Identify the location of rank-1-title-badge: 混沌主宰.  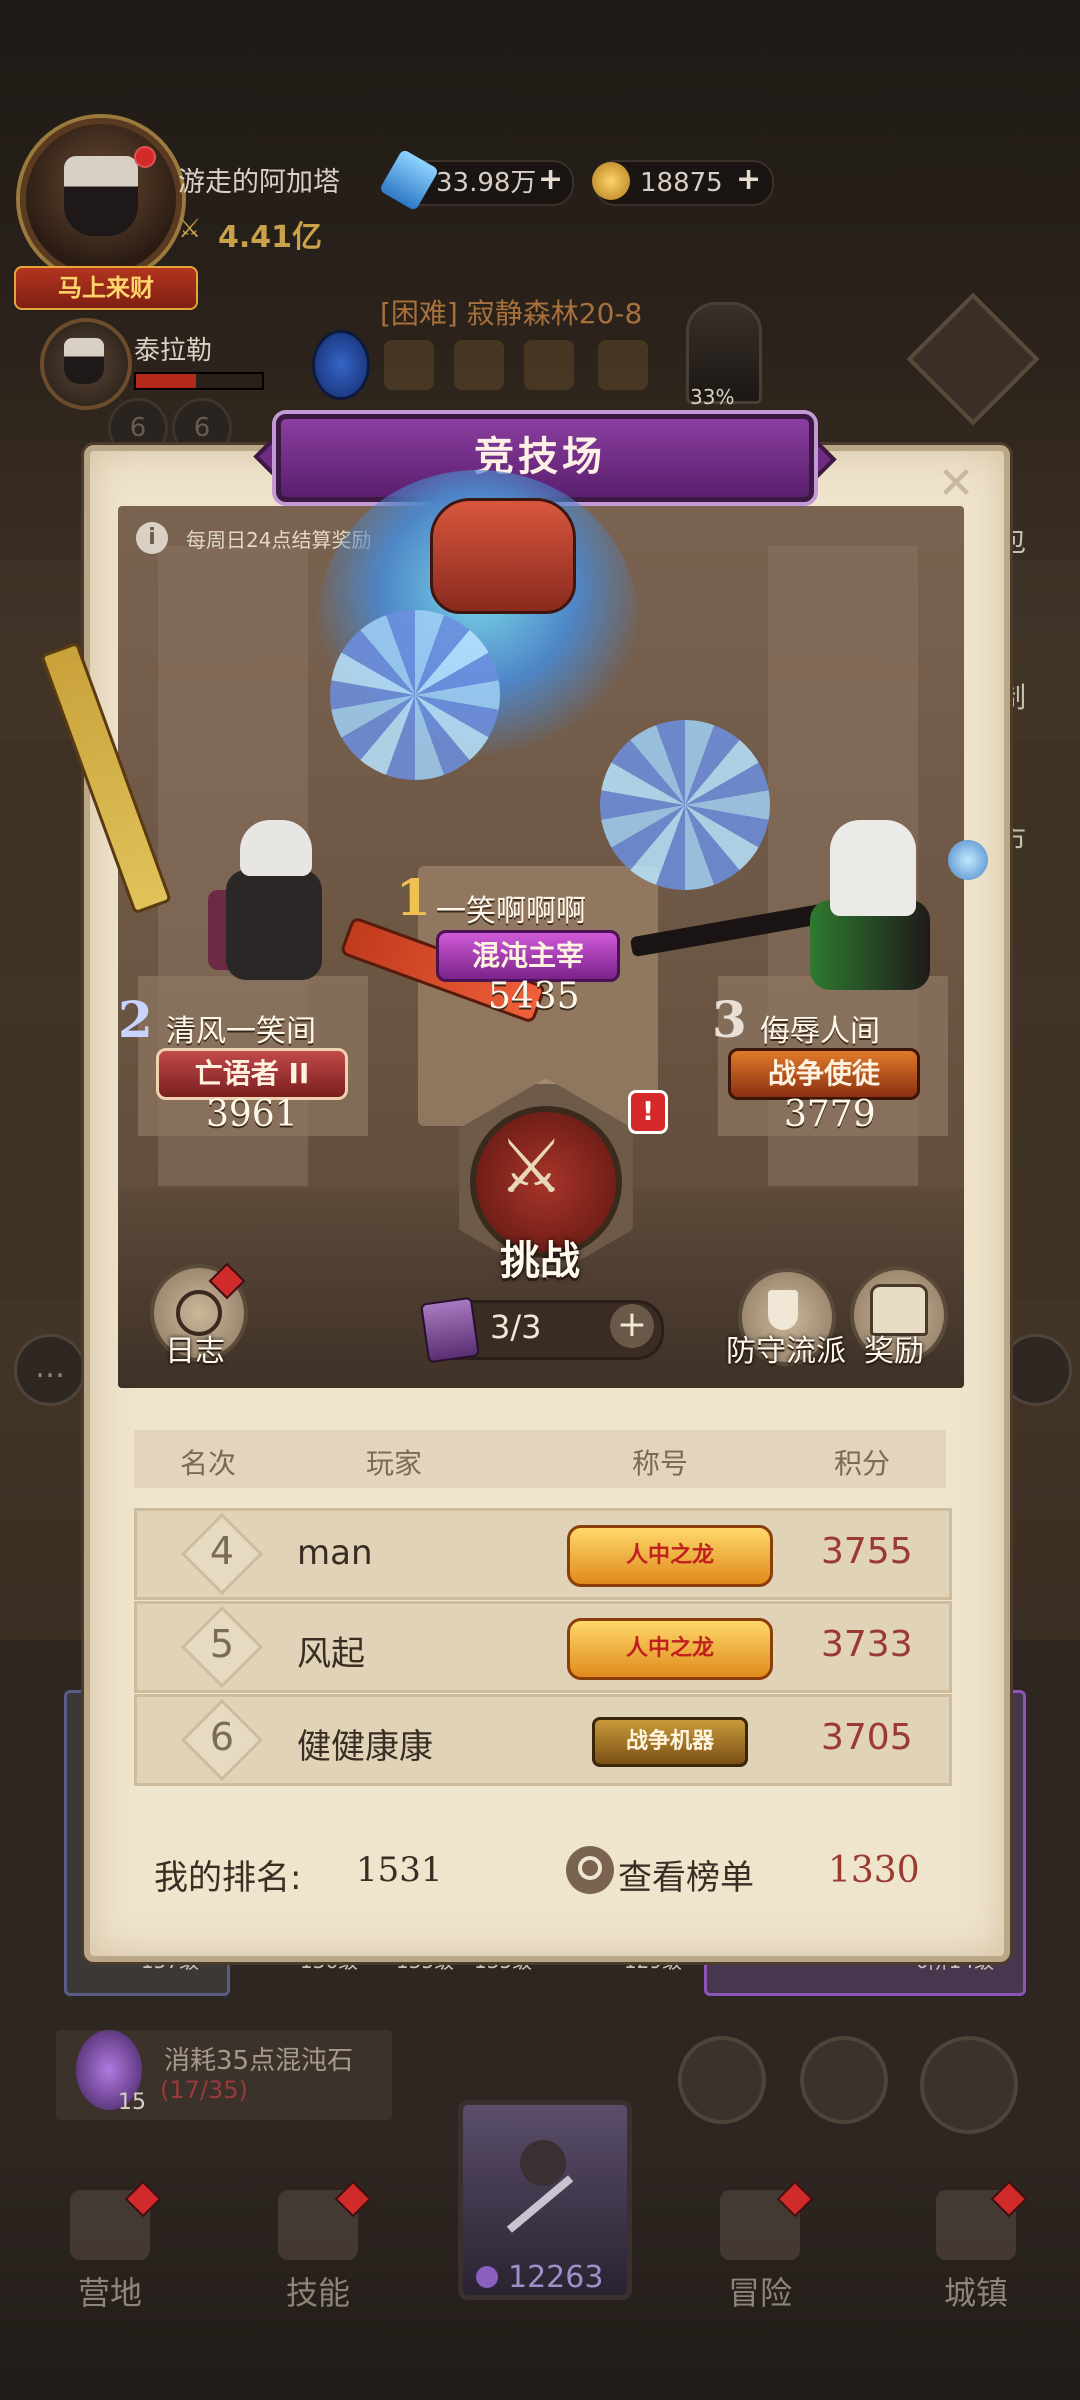
(528, 956).